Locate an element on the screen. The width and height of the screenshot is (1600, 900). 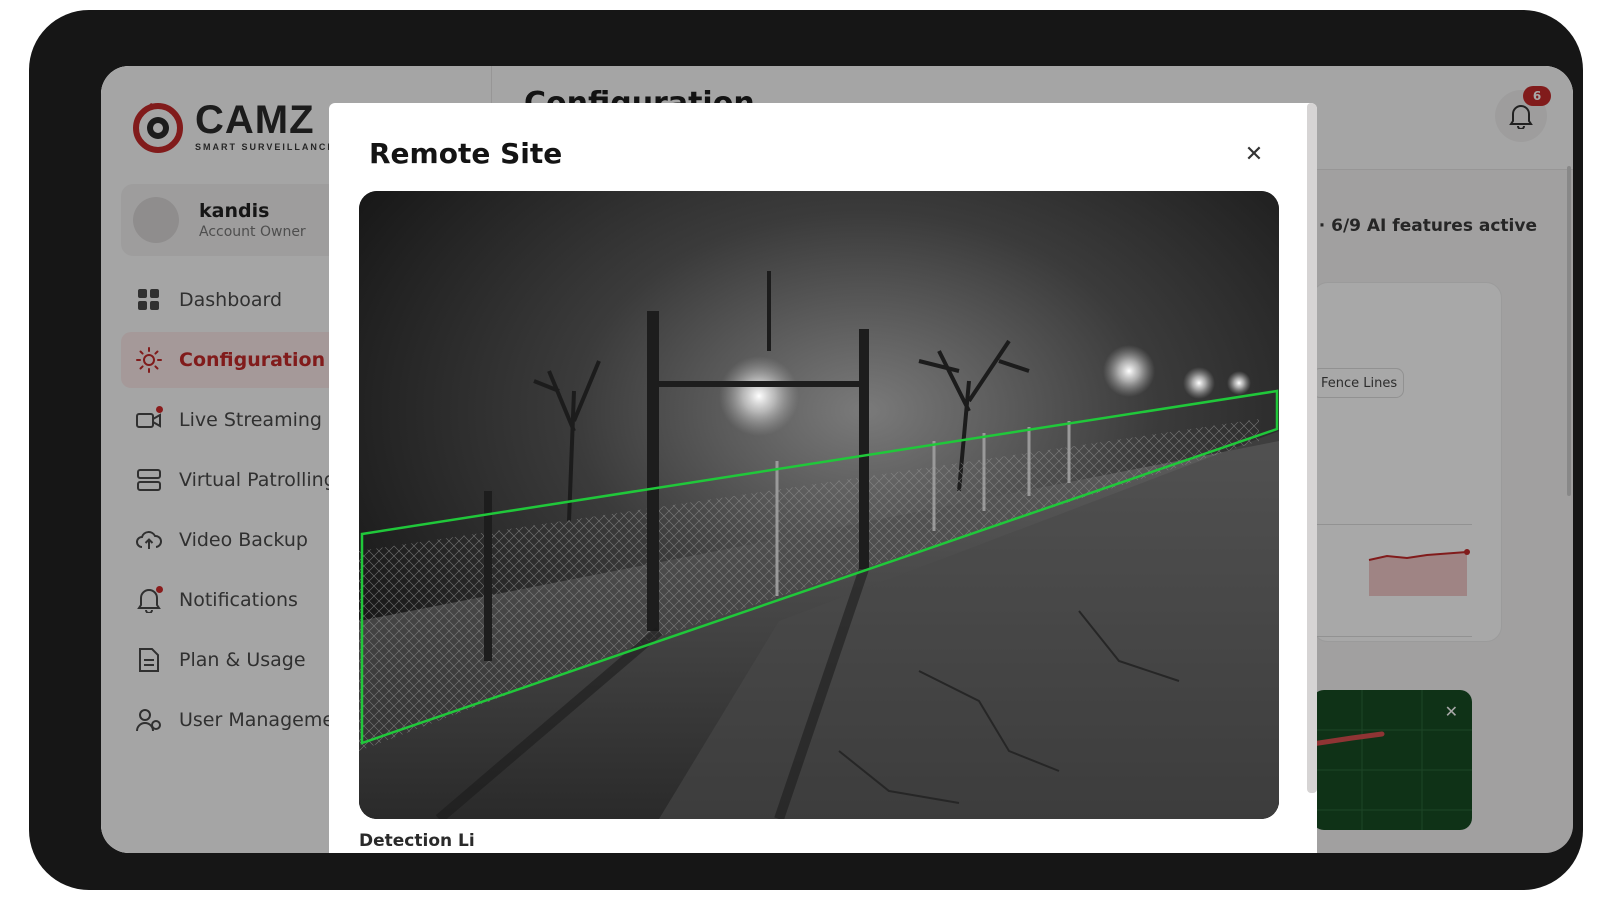
close-button: ✕ is located at coordinates (1254, 154).